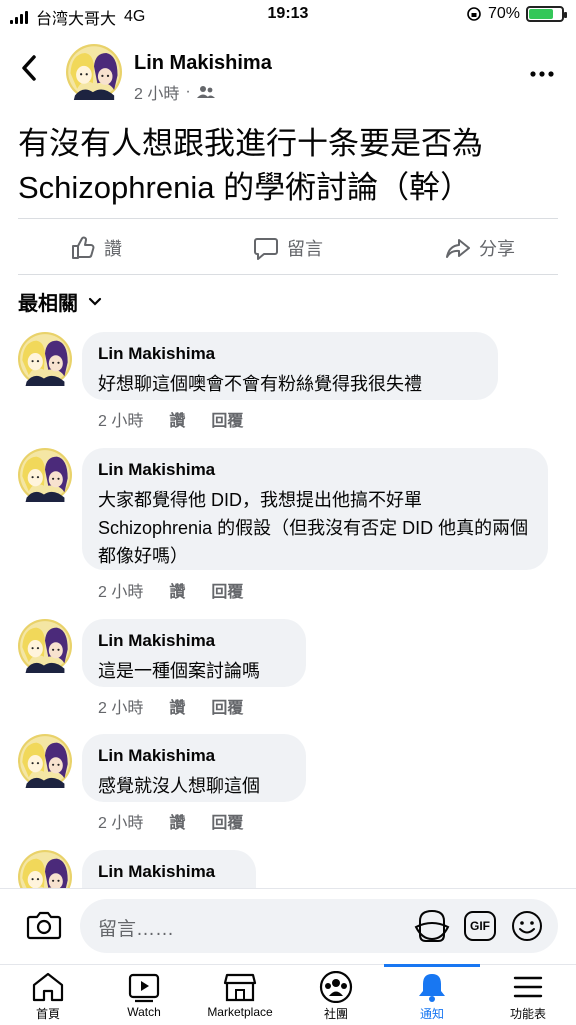  Describe the element at coordinates (474, 14) in the screenshot. I see `orientation-lock-icon` at that location.